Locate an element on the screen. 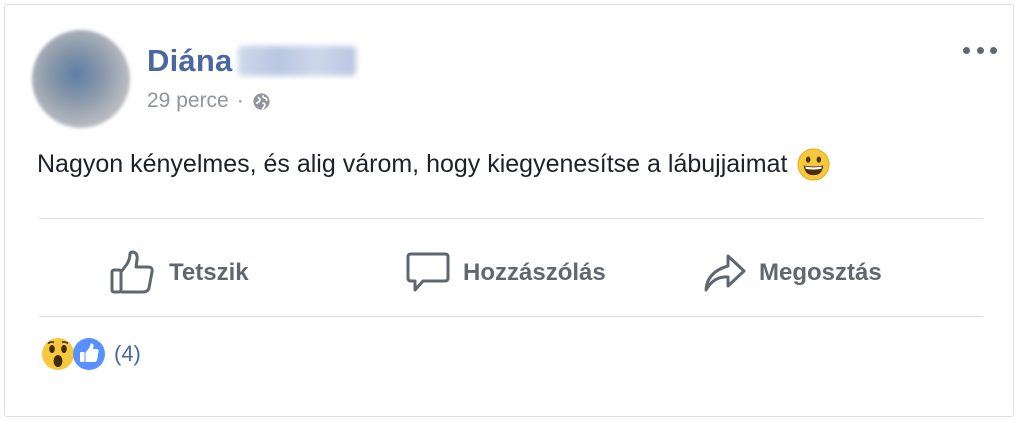 Image resolution: width=1020 pixels, height=422 pixels. author-name: Diána is located at coordinates (189, 61).